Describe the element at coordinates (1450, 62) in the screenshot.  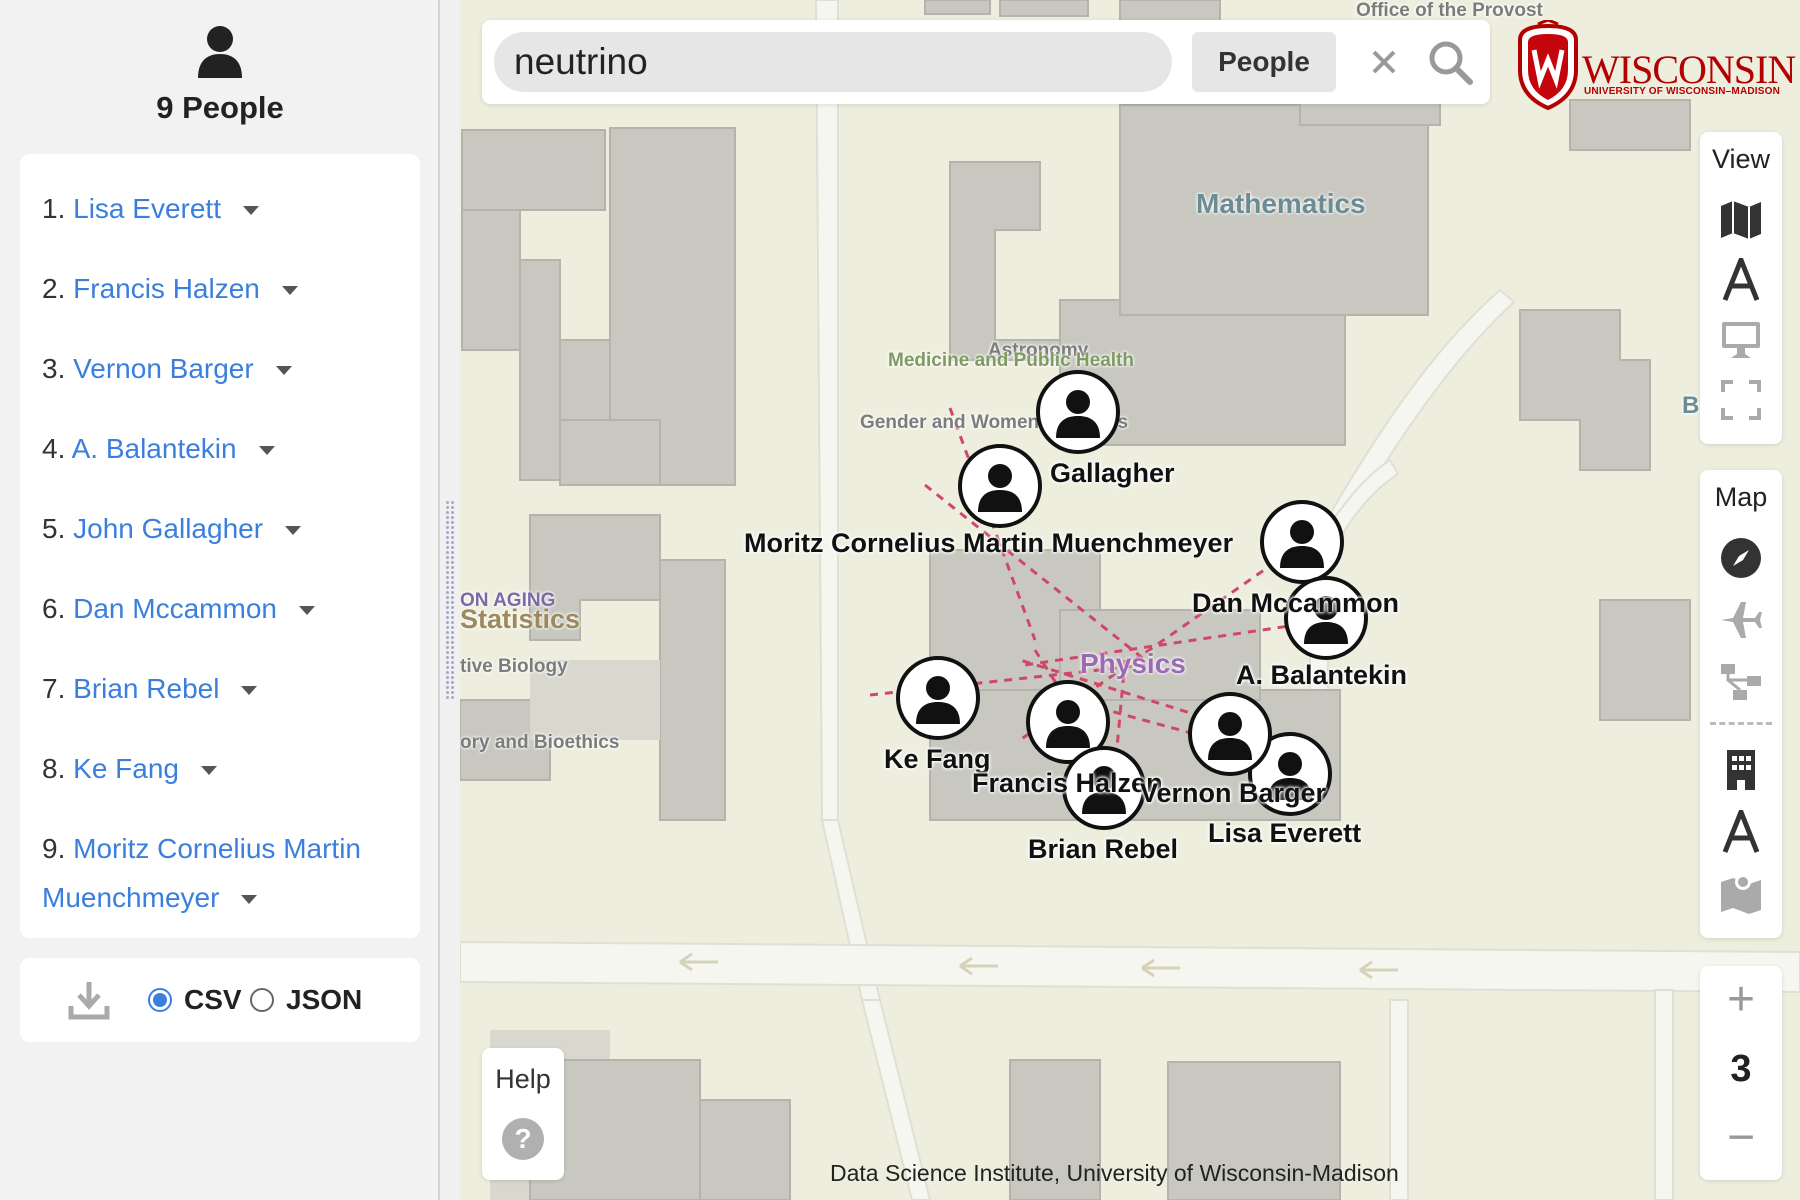
I see `search-icon` at that location.